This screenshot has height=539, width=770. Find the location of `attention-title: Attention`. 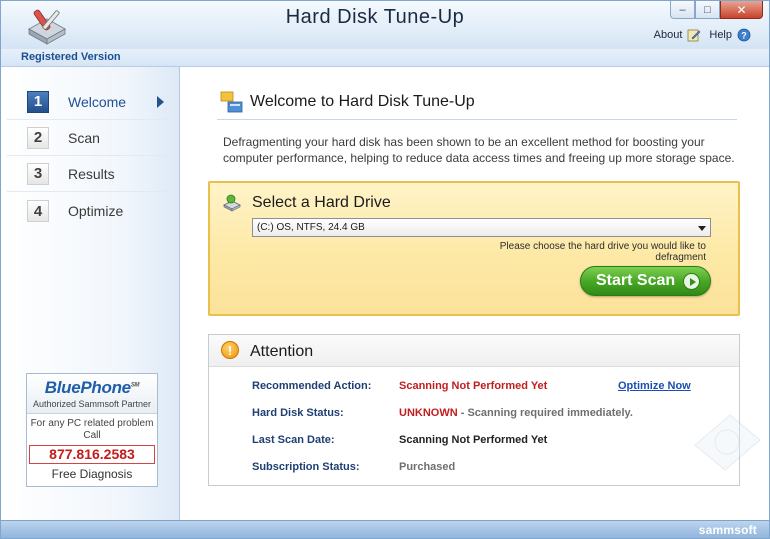

attention-title: Attention is located at coordinates (282, 351).